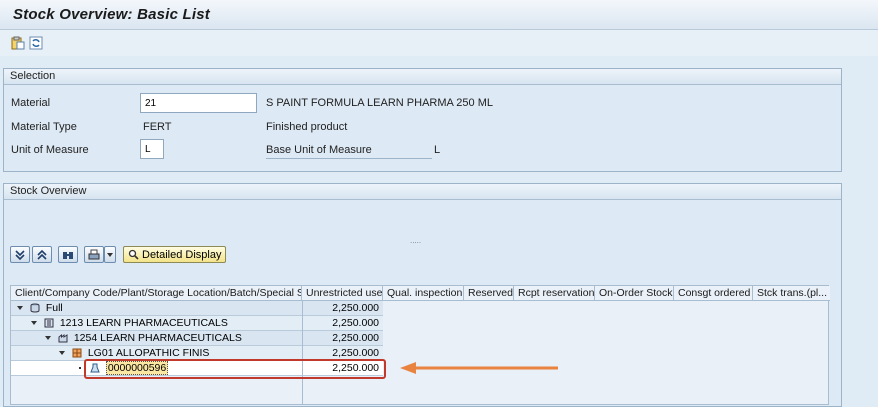 The image size is (878, 407). I want to click on tree-node-label: 1213 LEARN PHARMACEUTICALS, so click(143, 323).